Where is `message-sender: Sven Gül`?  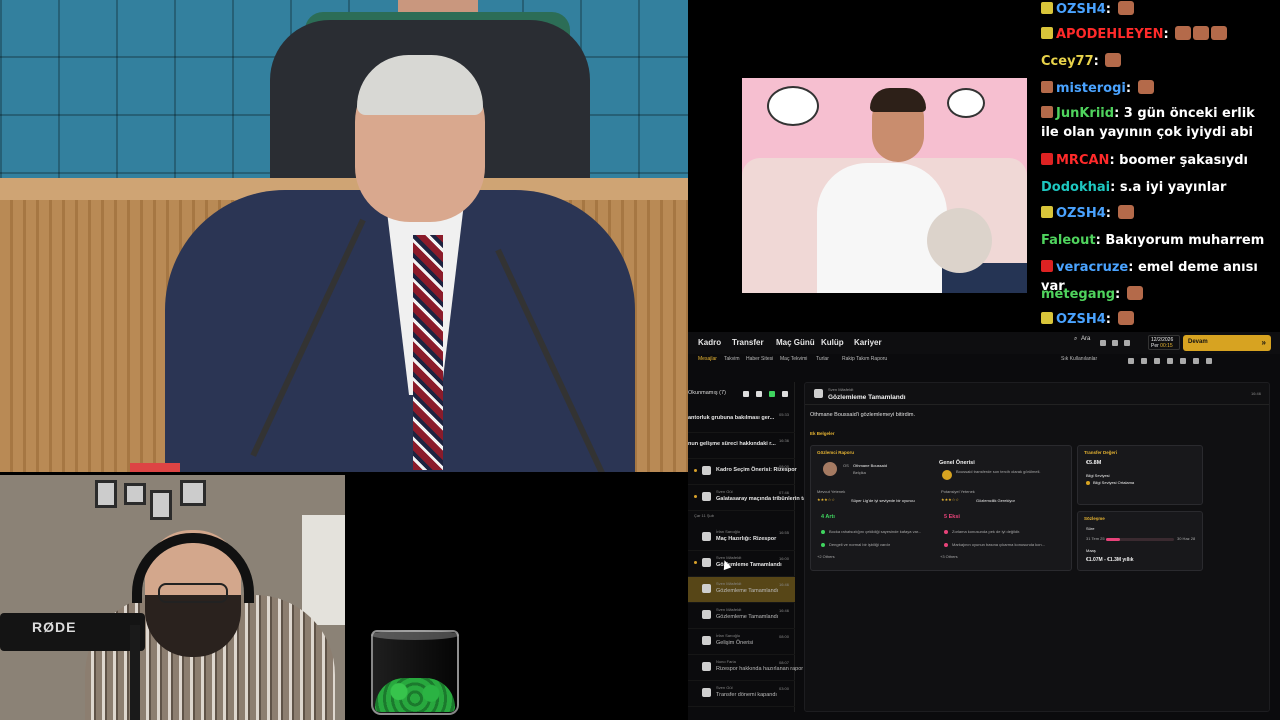
message-sender: Sven Gül is located at coordinates (724, 491).